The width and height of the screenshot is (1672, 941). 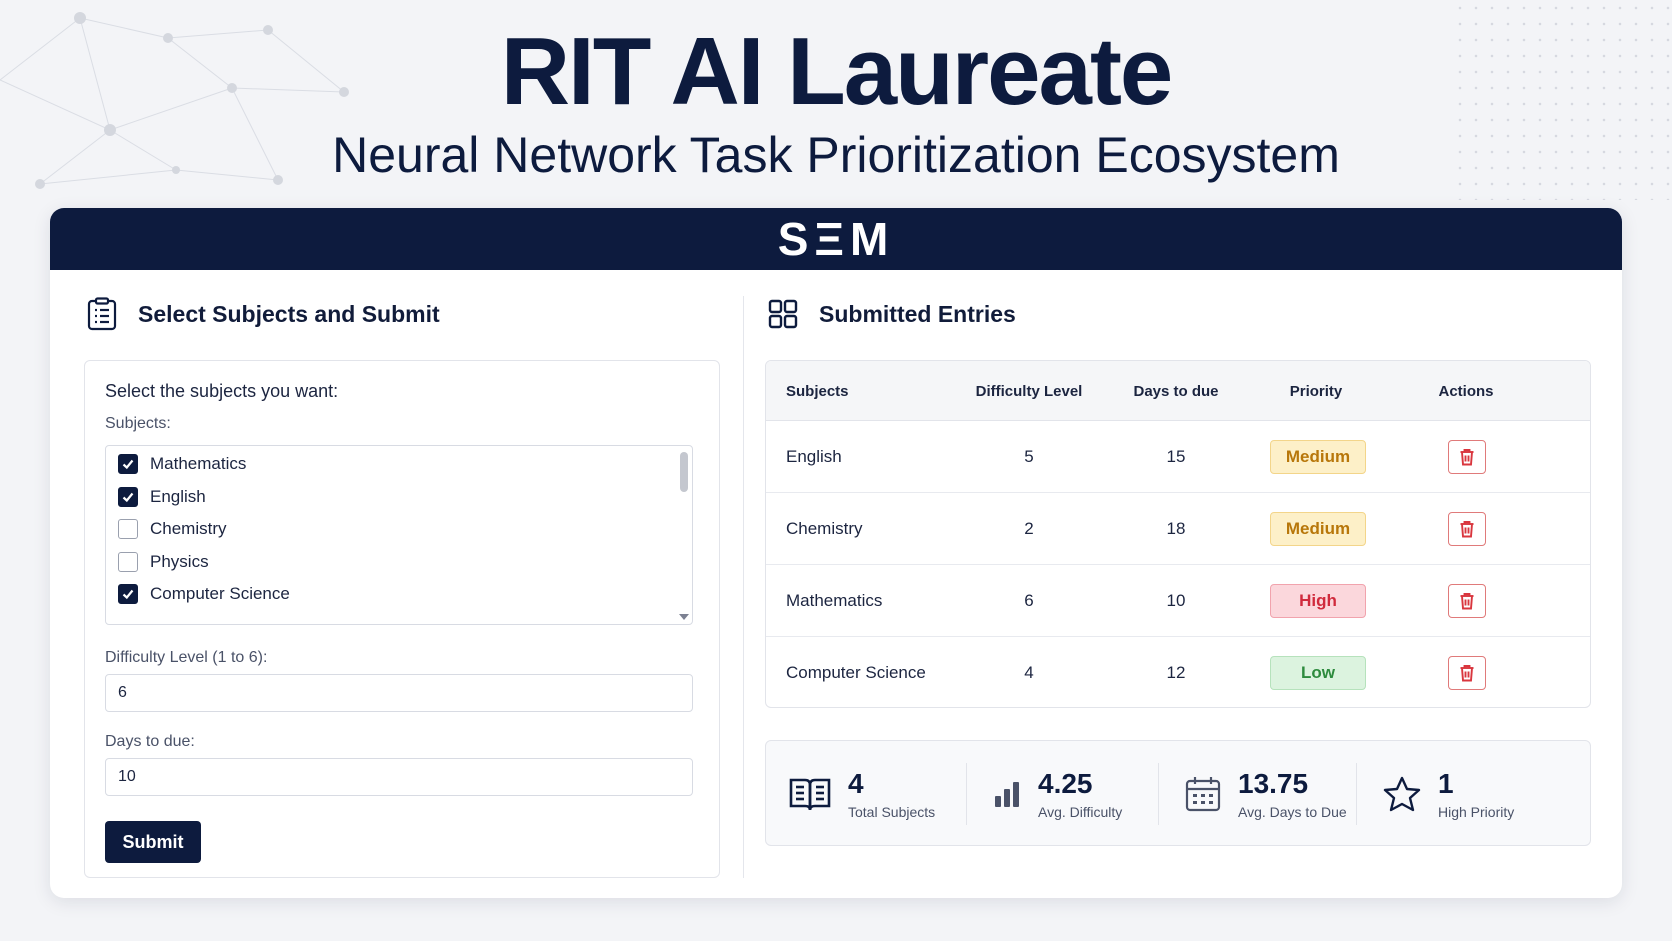 I want to click on subject-option: Computer Science, so click(x=204, y=594).